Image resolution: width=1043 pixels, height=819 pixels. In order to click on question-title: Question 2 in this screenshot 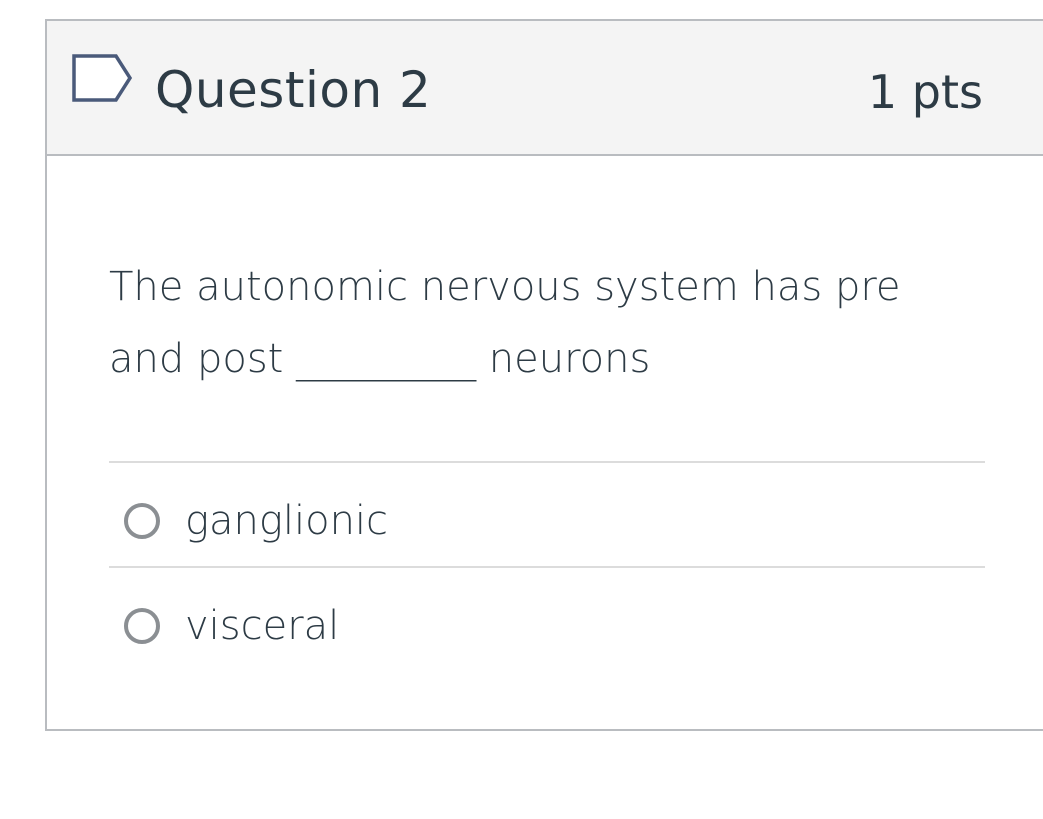, I will do `click(293, 90)`.